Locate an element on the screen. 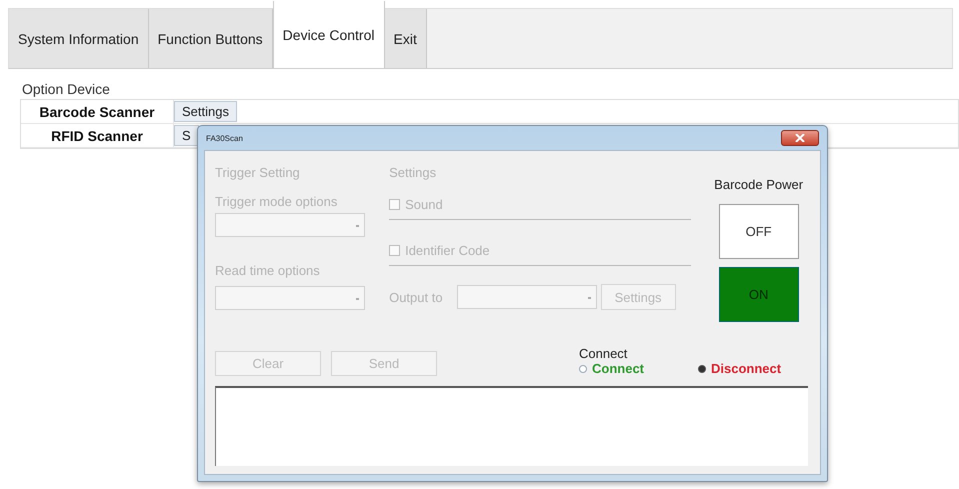 Image resolution: width=959 pixels, height=489 pixels. settings-button: Settings is located at coordinates (205, 111).